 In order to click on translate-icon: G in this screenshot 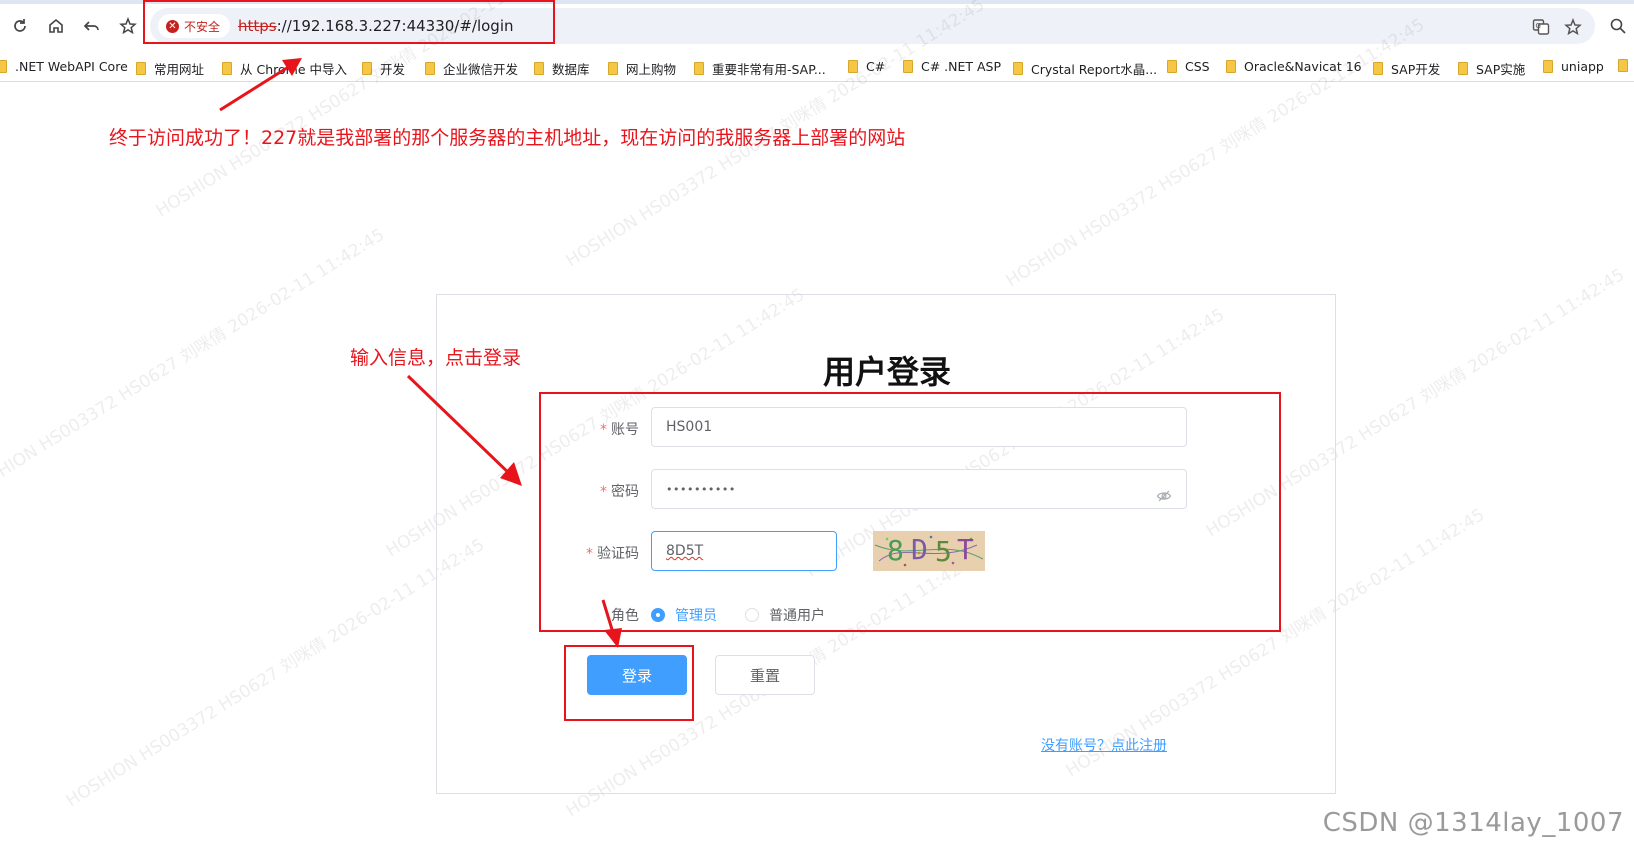, I will do `click(1541, 27)`.